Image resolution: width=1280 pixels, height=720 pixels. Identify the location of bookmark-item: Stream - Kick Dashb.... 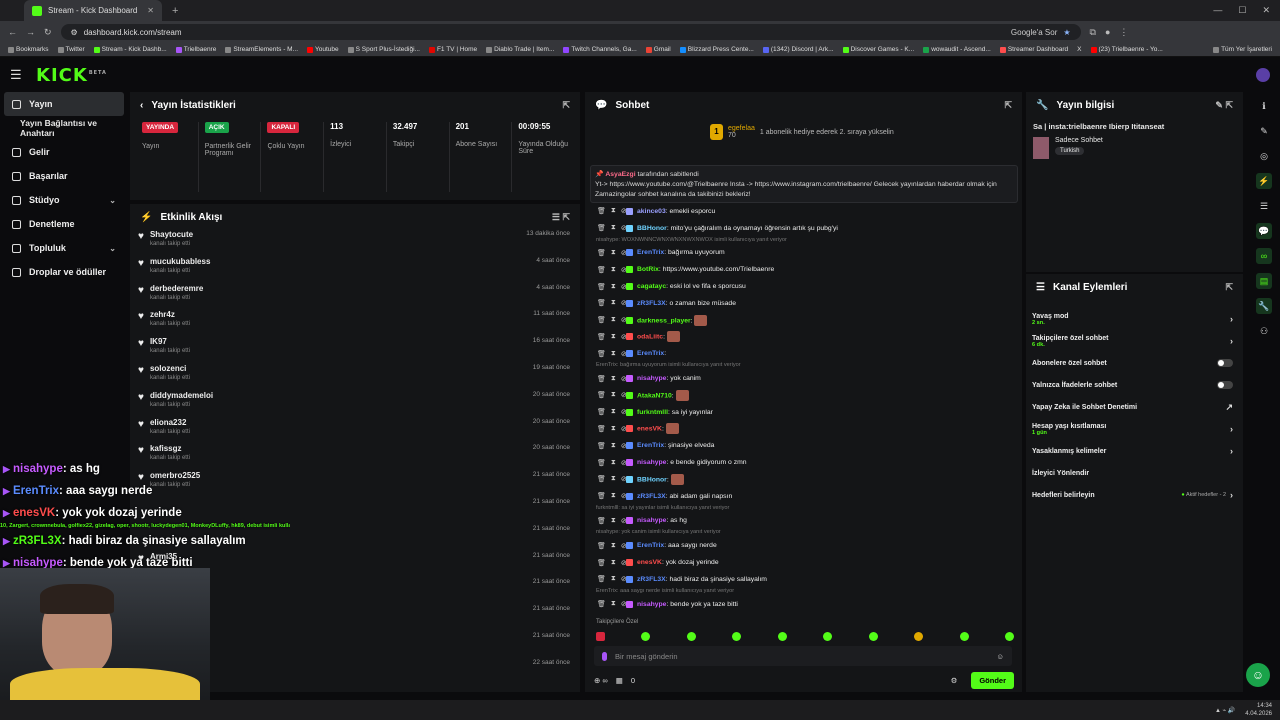
(130, 49).